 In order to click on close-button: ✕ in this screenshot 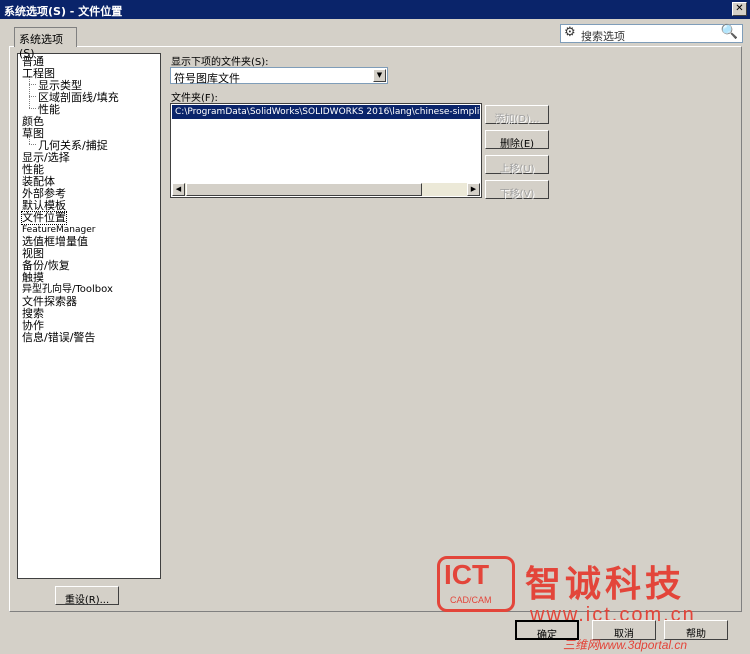, I will do `click(739, 9)`.